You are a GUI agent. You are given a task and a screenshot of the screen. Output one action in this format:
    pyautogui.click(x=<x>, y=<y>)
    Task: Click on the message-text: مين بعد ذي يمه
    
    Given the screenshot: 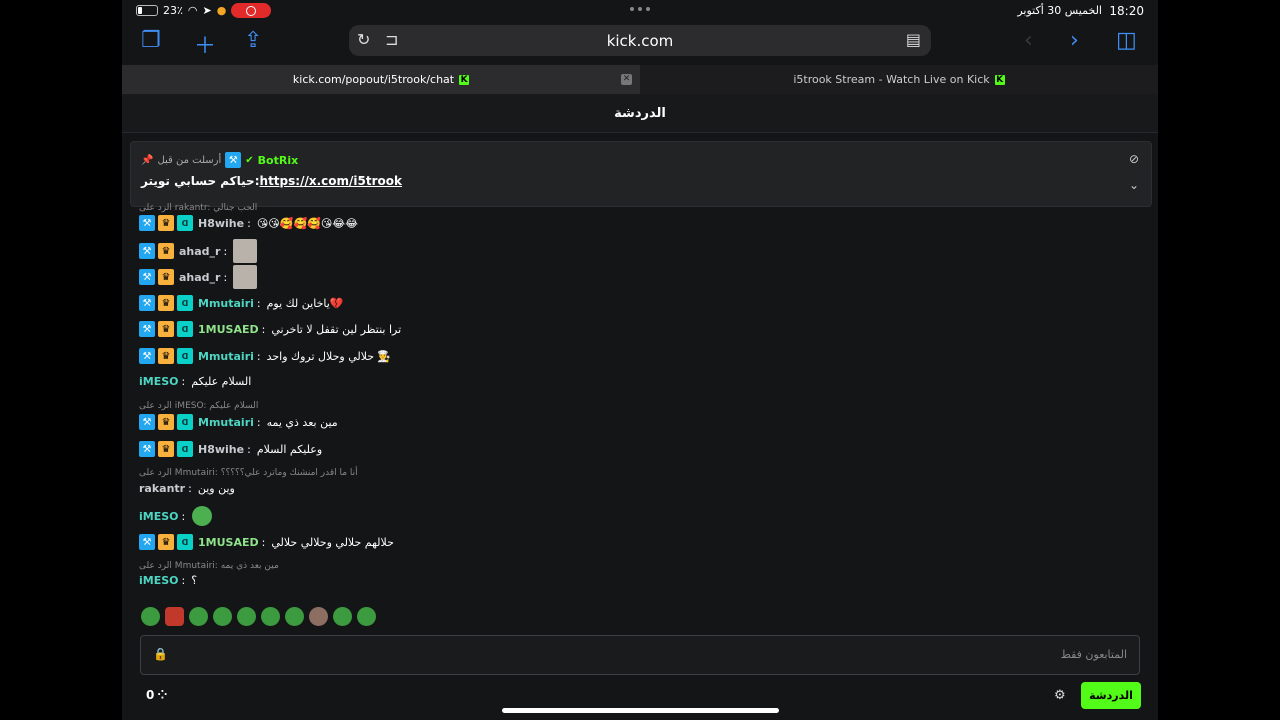 What is the action you would take?
    pyautogui.click(x=302, y=422)
    